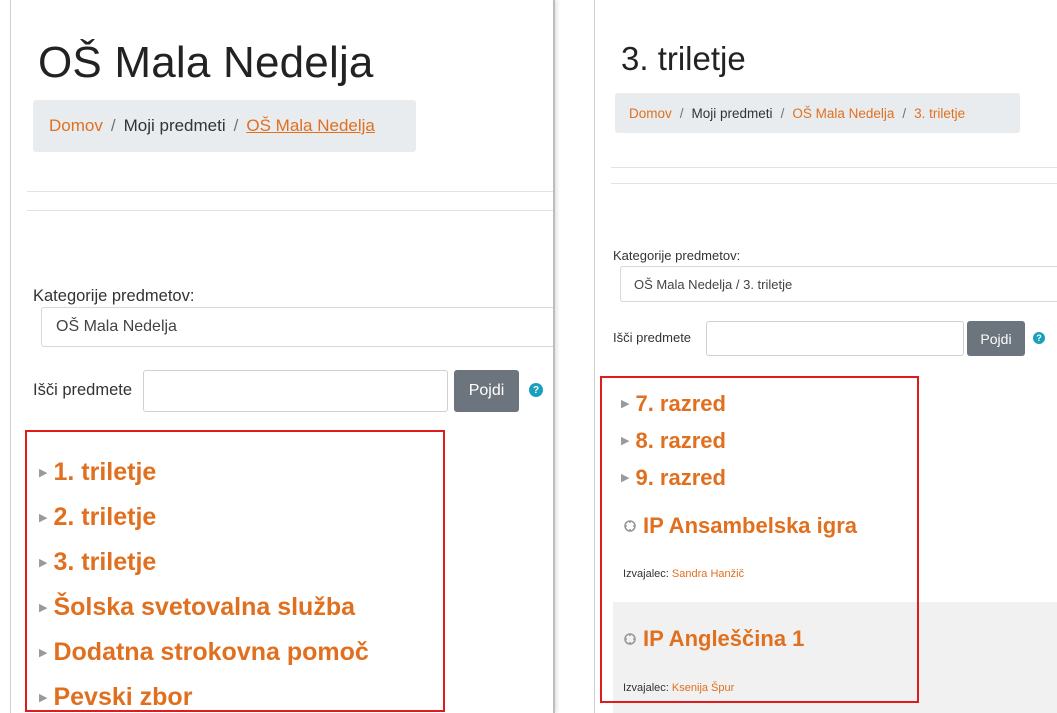 The height and width of the screenshot is (713, 1057). I want to click on course-link: IP Ansambelska igra, so click(740, 526).